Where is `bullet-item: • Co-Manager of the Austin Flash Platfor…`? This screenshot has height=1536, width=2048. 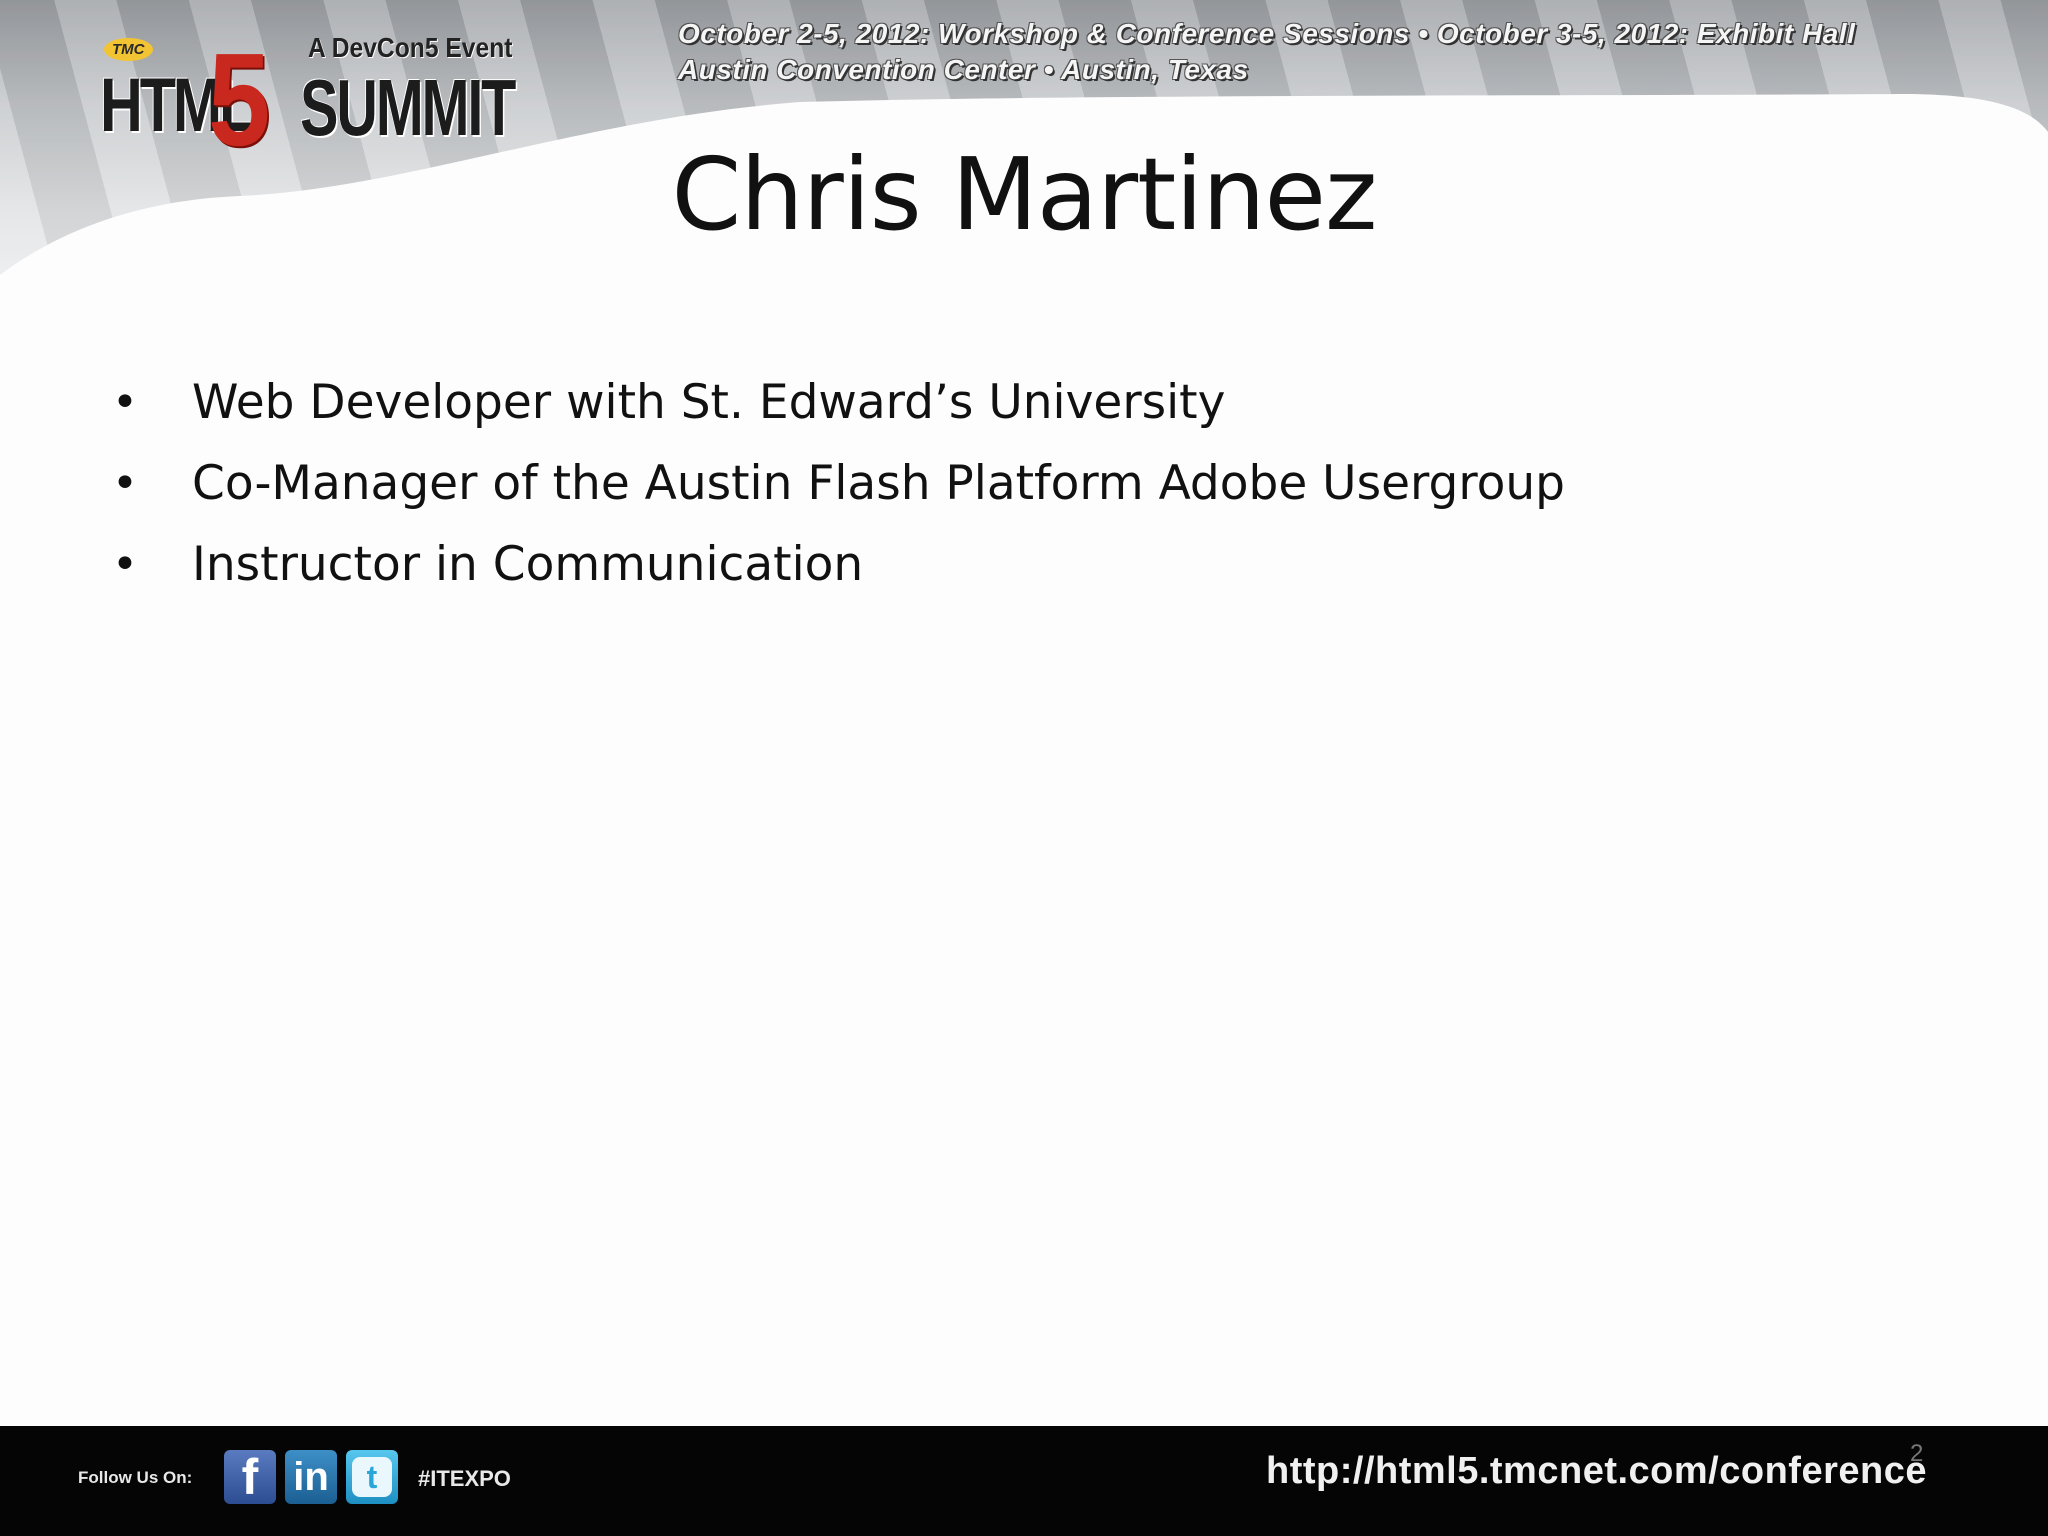 bullet-item: • Co-Manager of the Austin Flash Platfor… is located at coordinates (838, 493).